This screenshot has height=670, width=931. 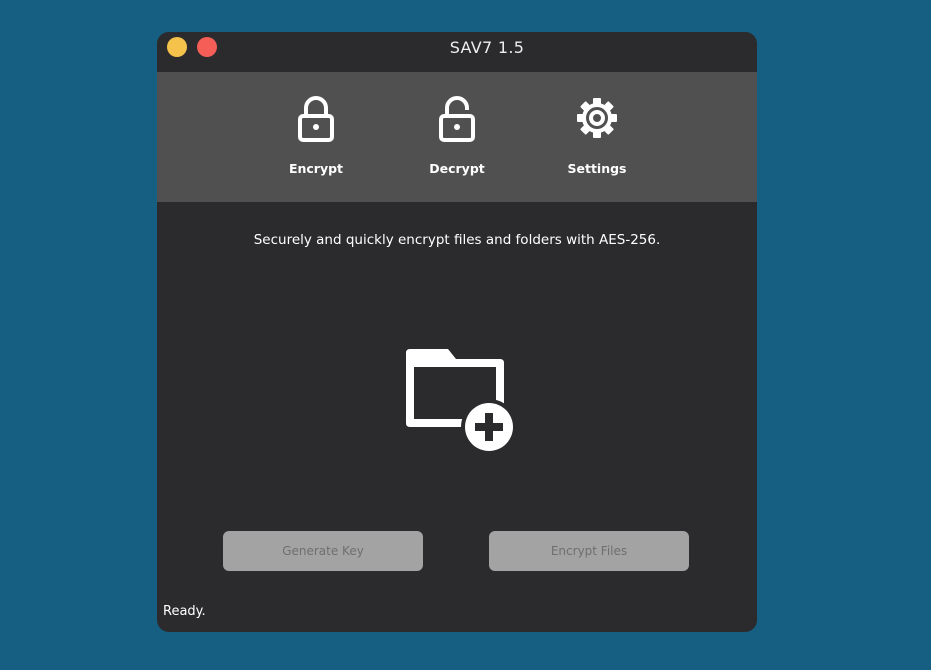 What do you see at coordinates (457, 119) in the screenshot?
I see `lock-open-icon` at bounding box center [457, 119].